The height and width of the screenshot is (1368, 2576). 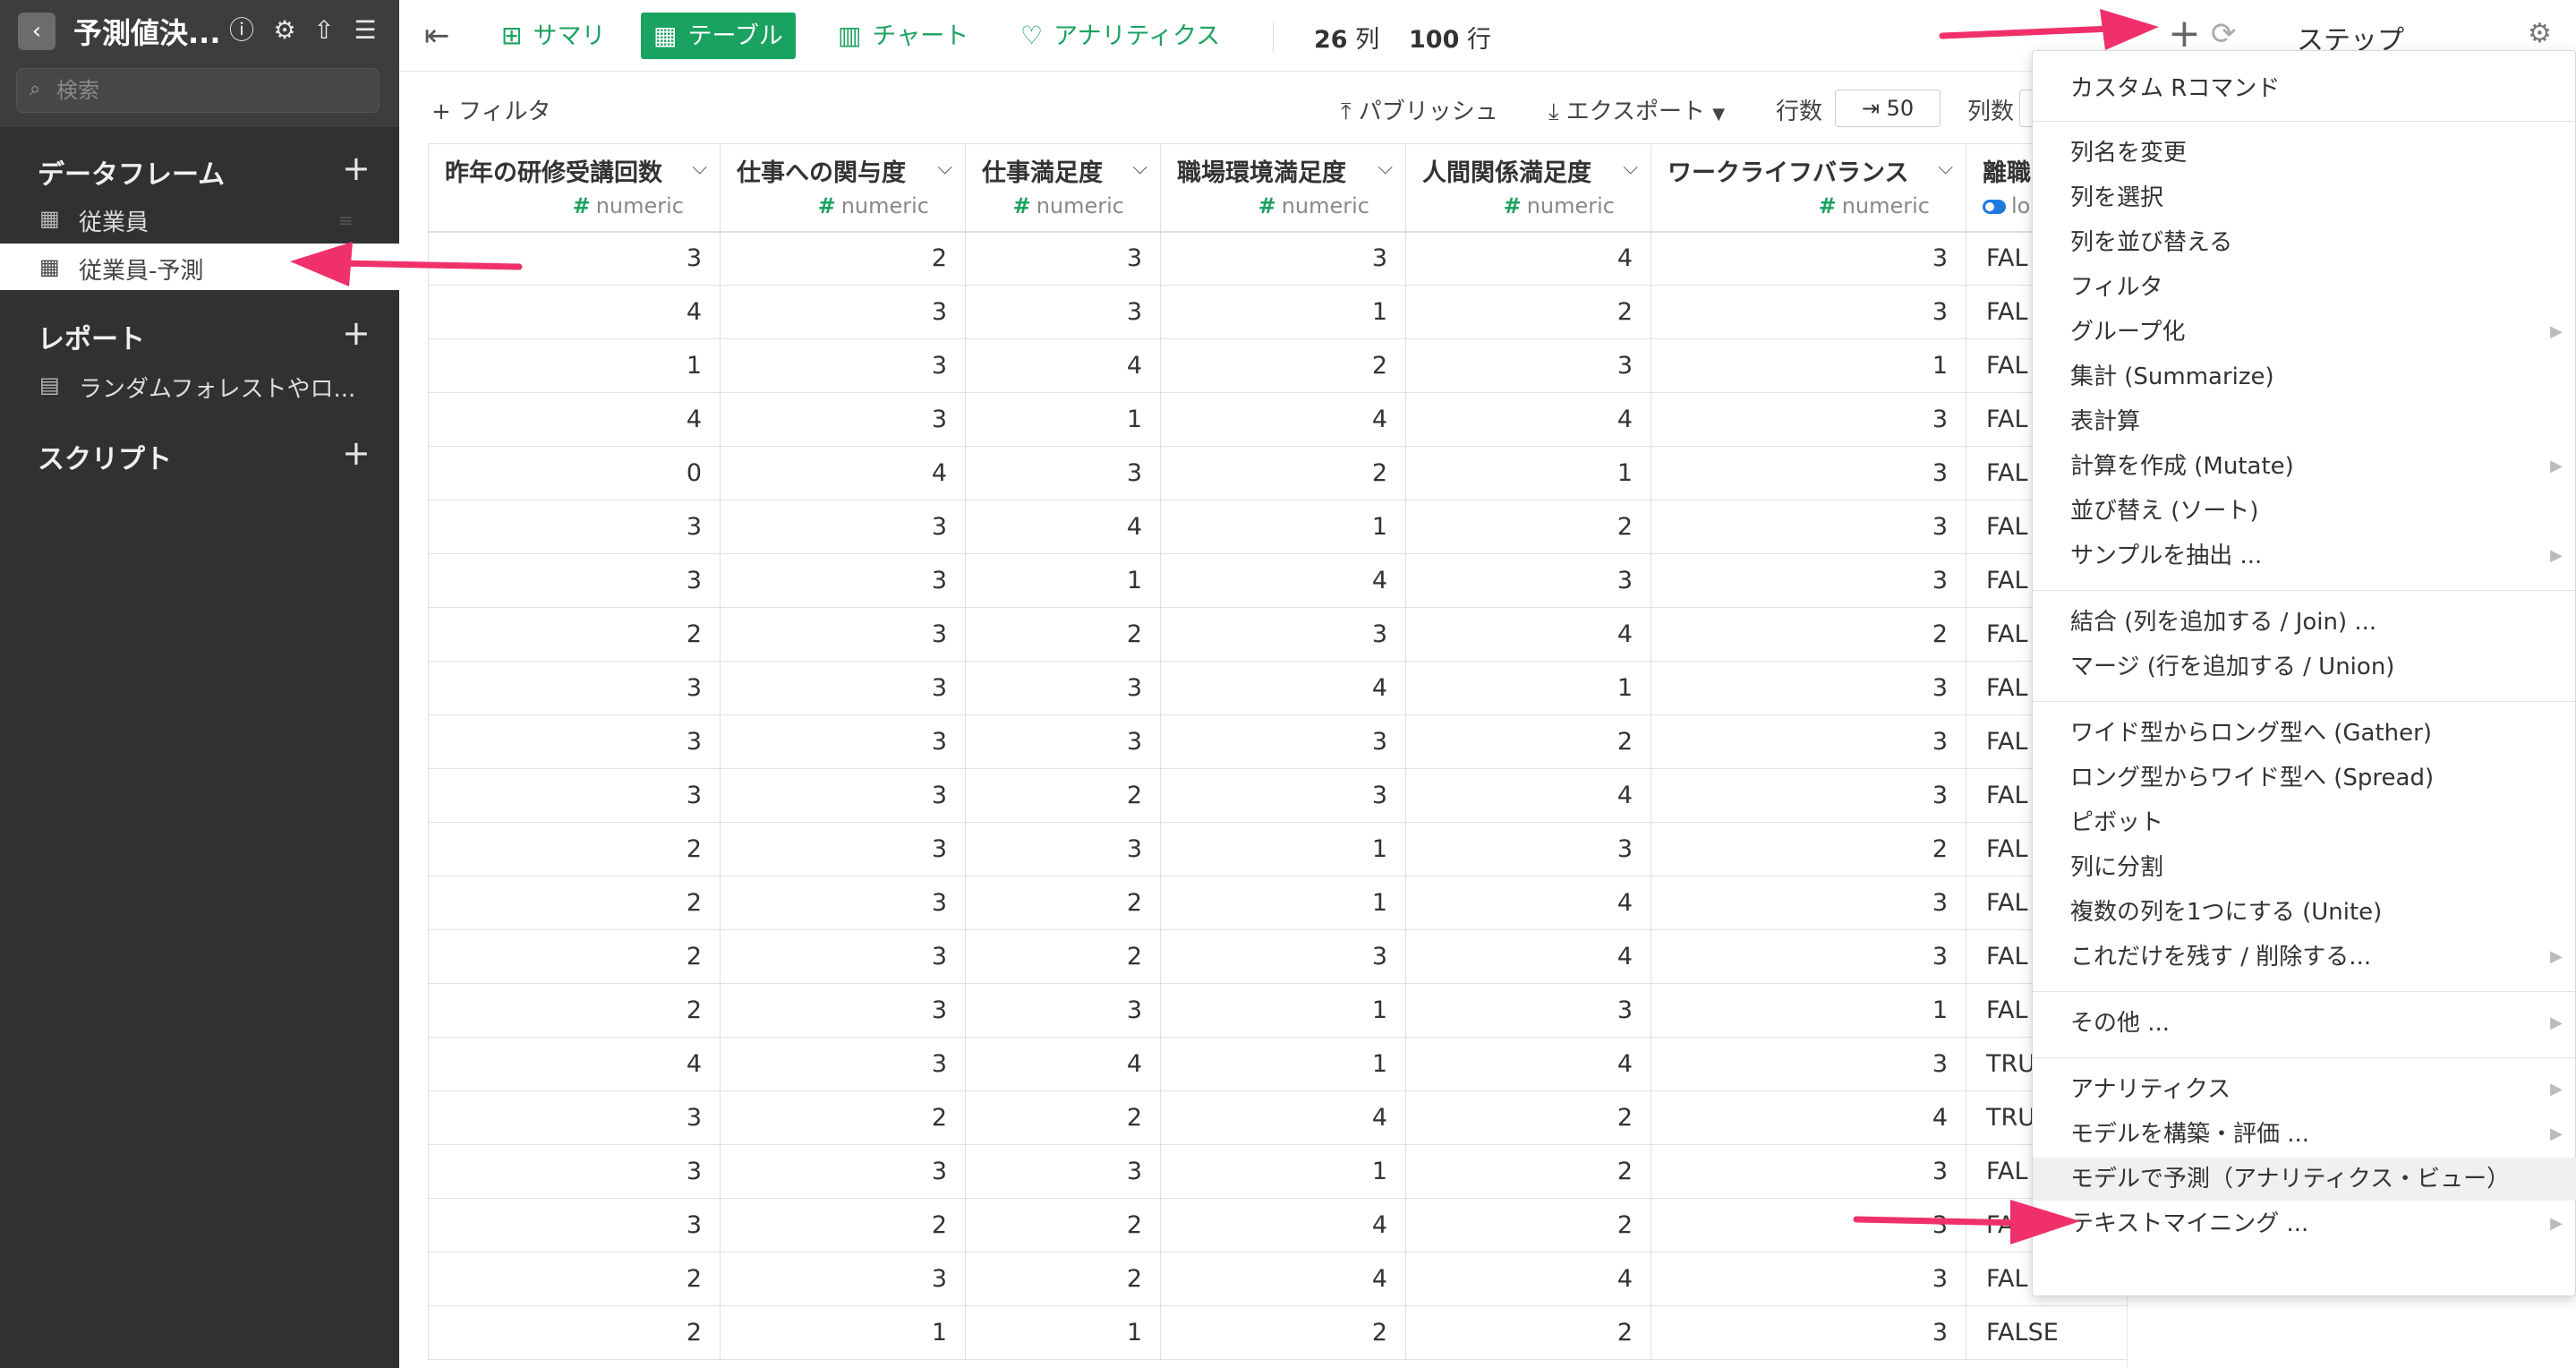 I want to click on tab-chart: ▥ チャート, so click(x=903, y=36).